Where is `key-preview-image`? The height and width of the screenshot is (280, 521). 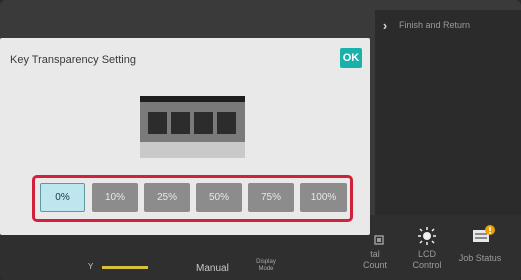
key-preview-image is located at coordinates (192, 127).